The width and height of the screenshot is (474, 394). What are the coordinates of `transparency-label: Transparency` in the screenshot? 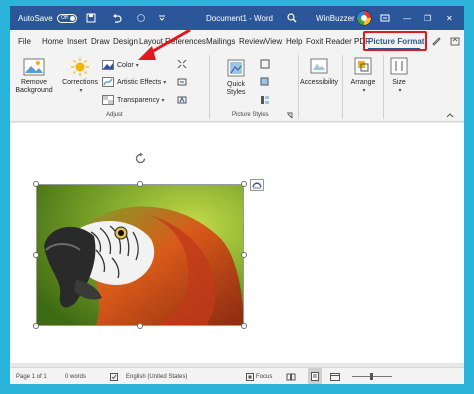 It's located at (138, 100).